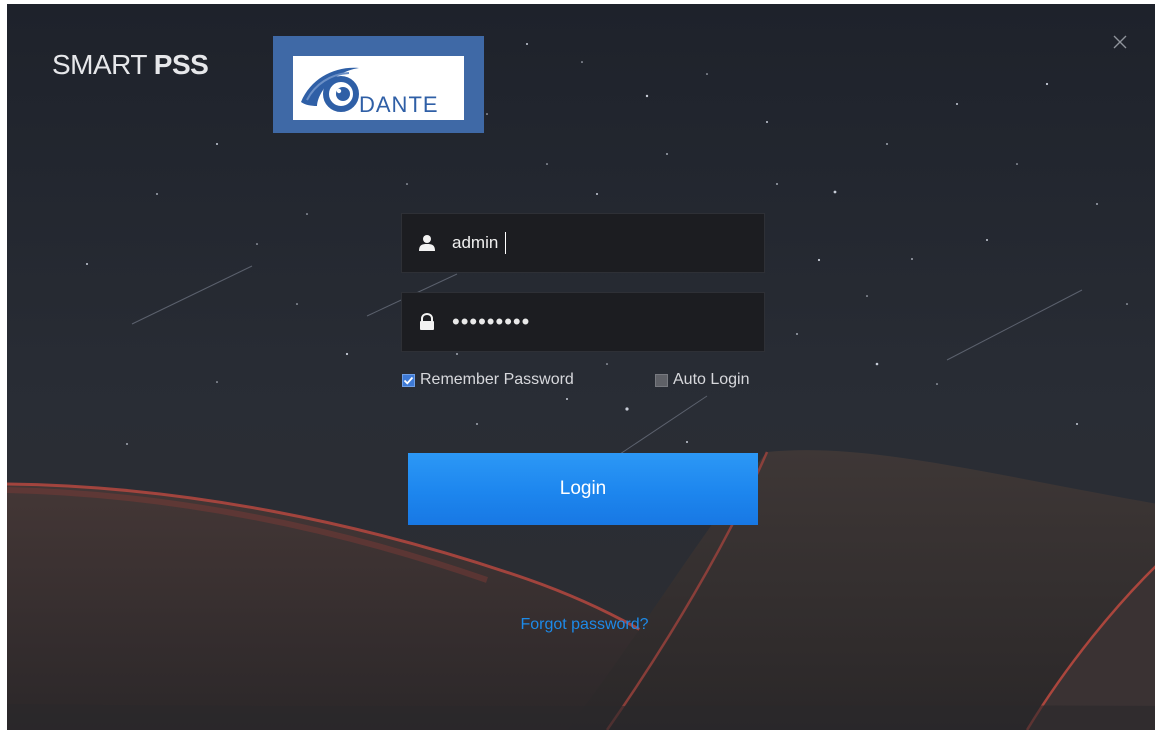 The width and height of the screenshot is (1155, 731). I want to click on login-button: Login, so click(583, 489).